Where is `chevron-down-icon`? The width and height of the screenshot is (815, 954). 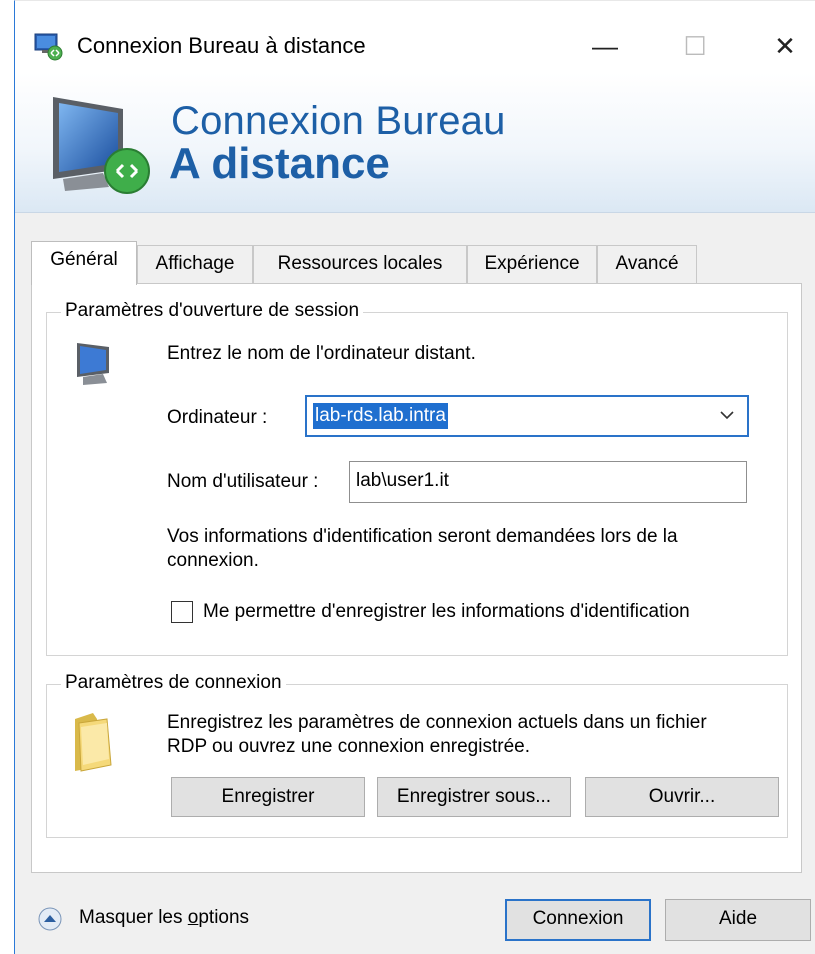 chevron-down-icon is located at coordinates (727, 415).